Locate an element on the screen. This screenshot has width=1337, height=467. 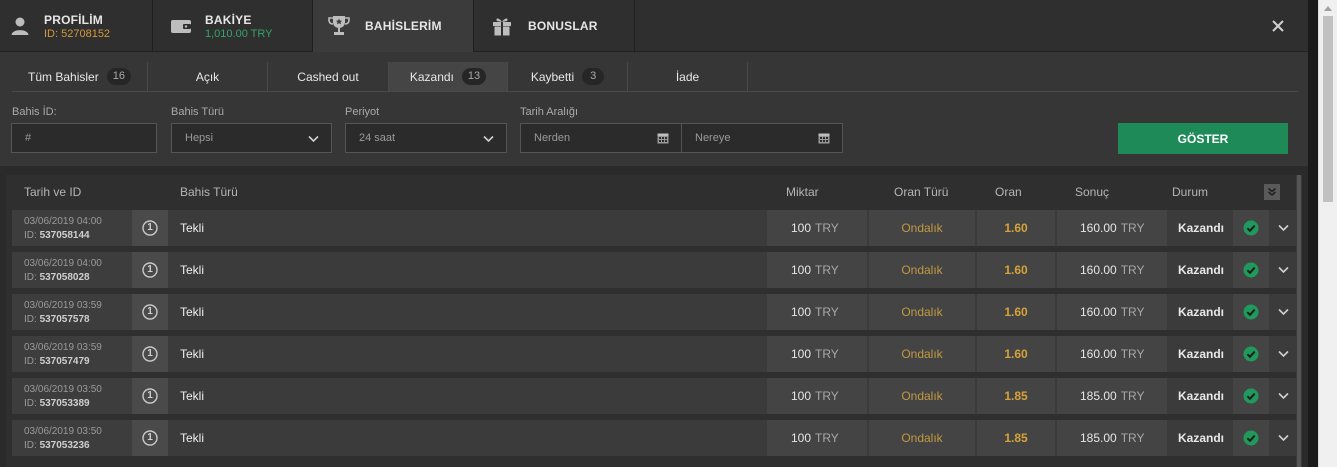
show-button: GÖSTER is located at coordinates (1203, 138).